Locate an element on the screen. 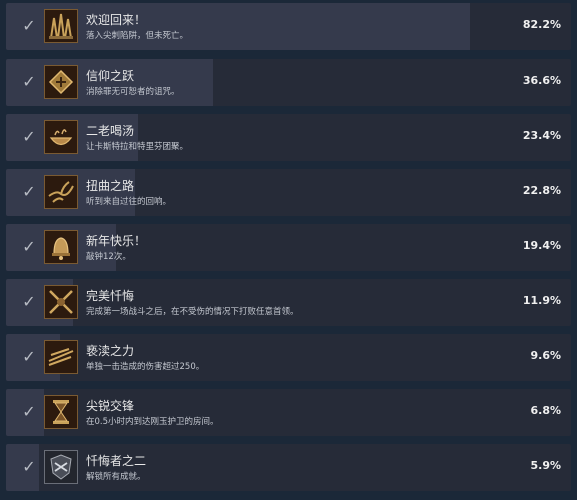 The height and width of the screenshot is (500, 577). unlock-percent: 36.6% is located at coordinates (541, 80).